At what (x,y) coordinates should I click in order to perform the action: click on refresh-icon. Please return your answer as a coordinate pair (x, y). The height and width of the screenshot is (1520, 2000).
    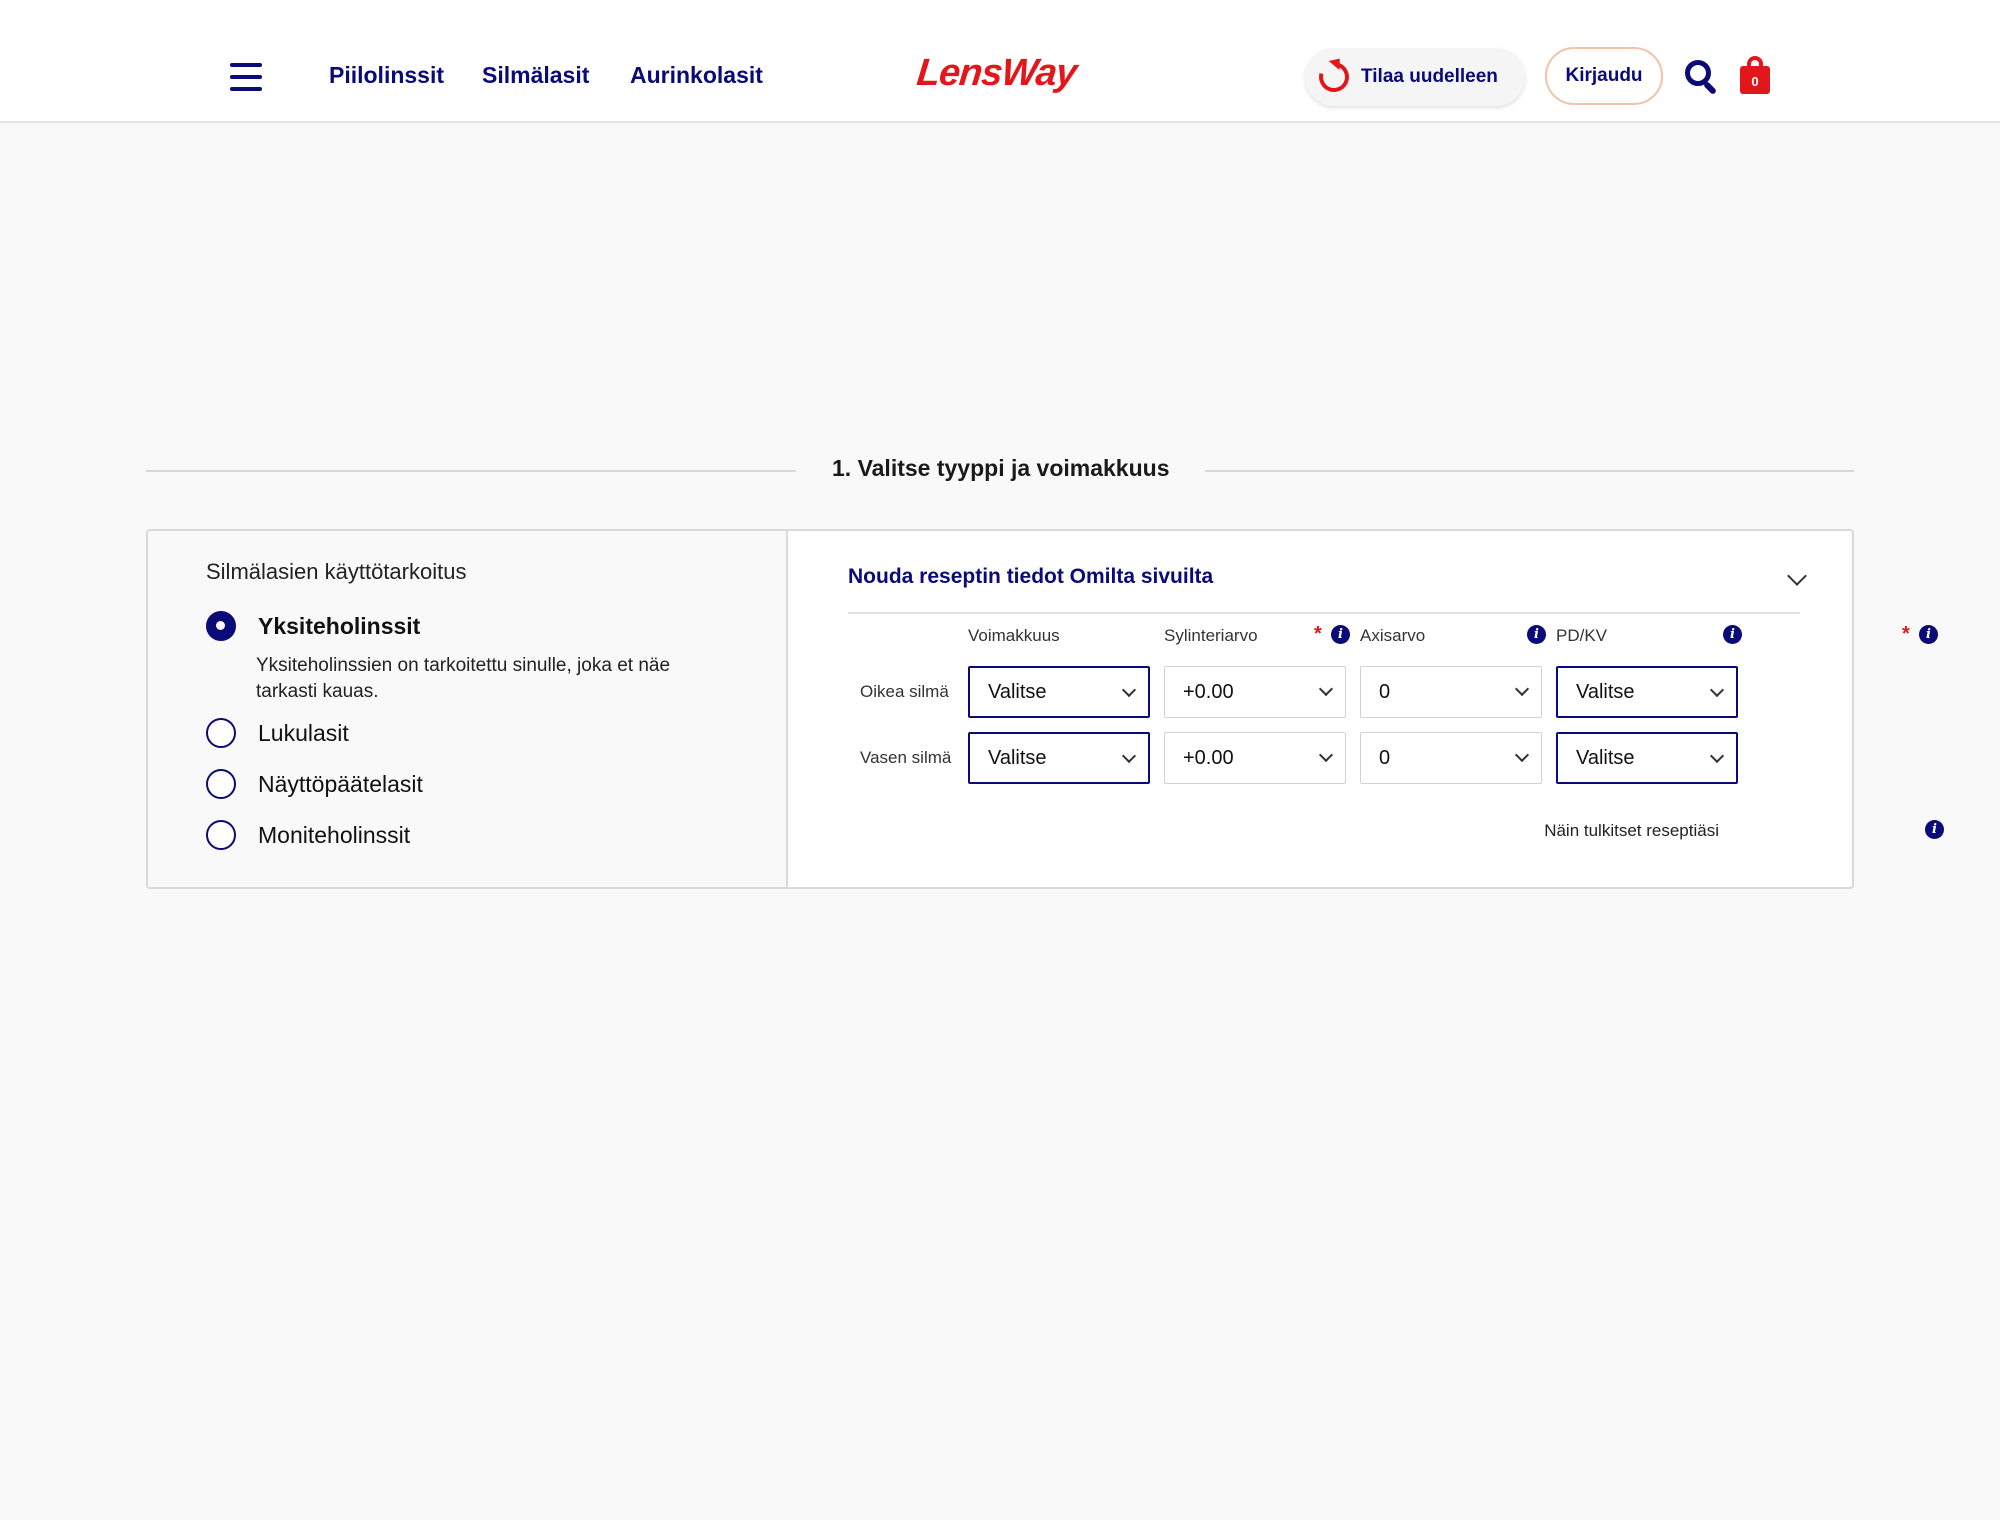
    Looking at the image, I should click on (1334, 77).